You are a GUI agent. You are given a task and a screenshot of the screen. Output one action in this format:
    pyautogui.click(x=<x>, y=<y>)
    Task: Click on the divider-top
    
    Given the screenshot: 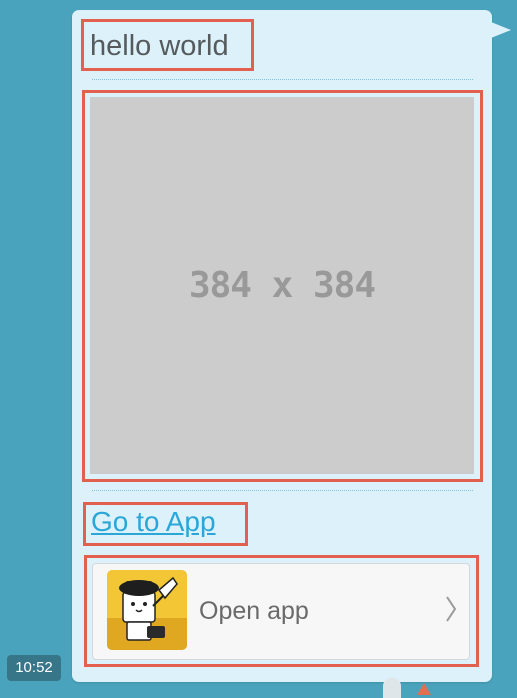 What is the action you would take?
    pyautogui.click(x=282, y=79)
    